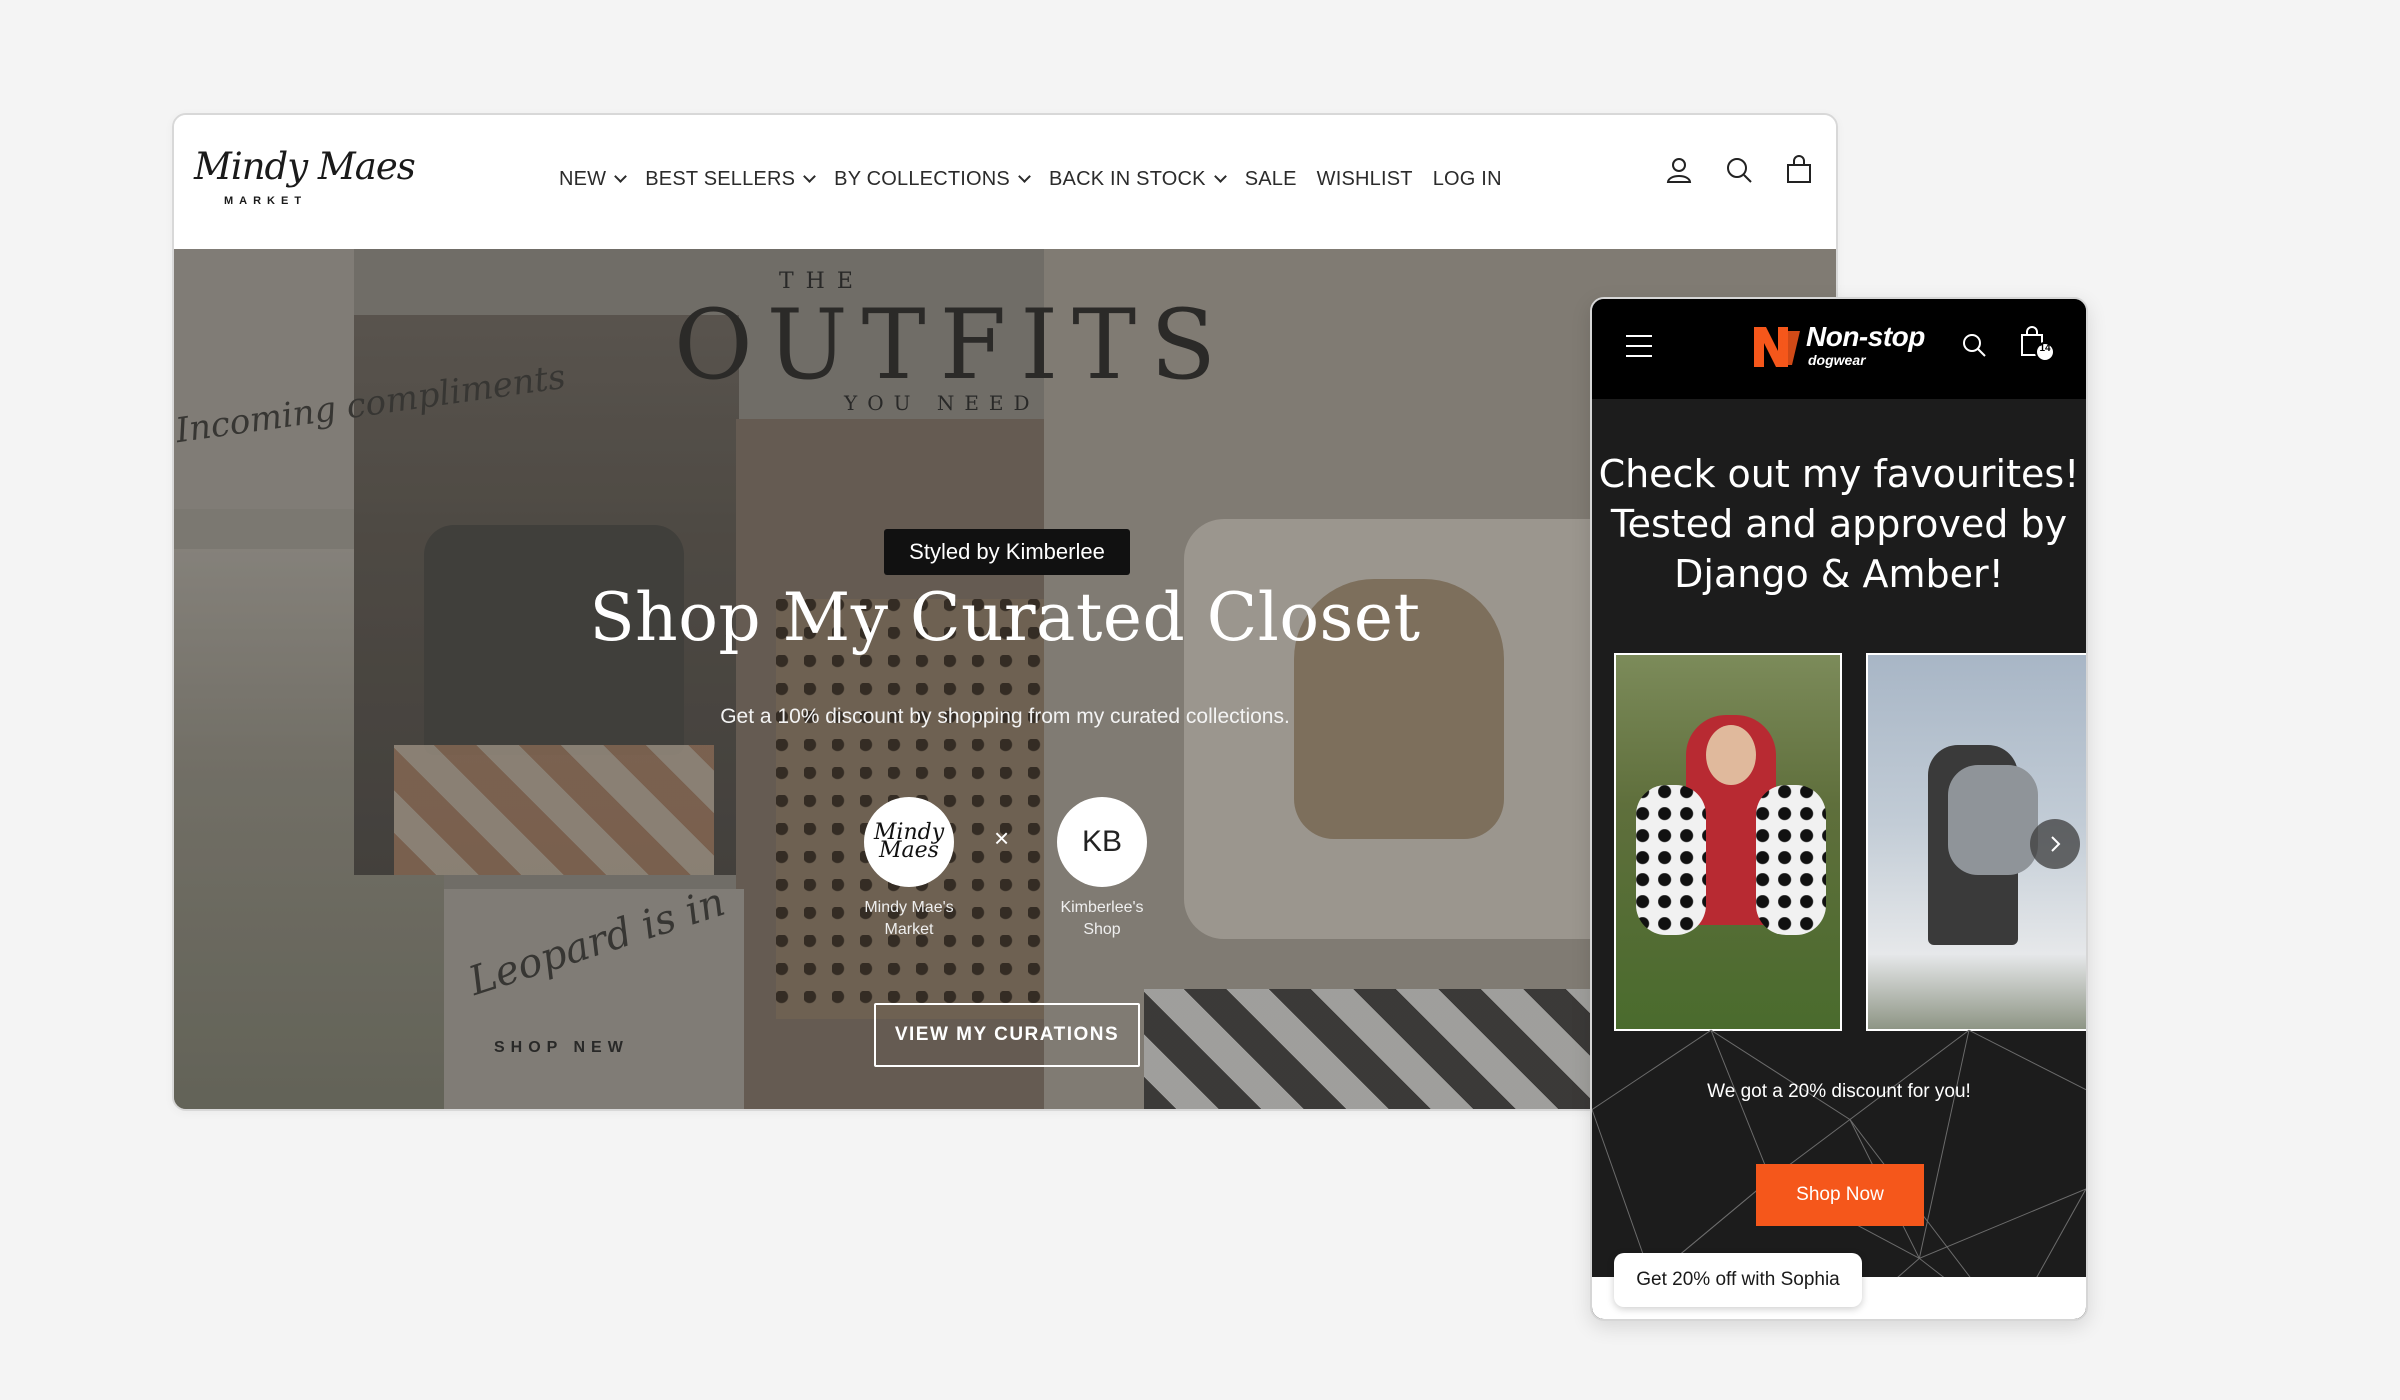  Describe the element at coordinates (1839, 574) in the screenshot. I see `heading-line: Django & Amber!` at that location.